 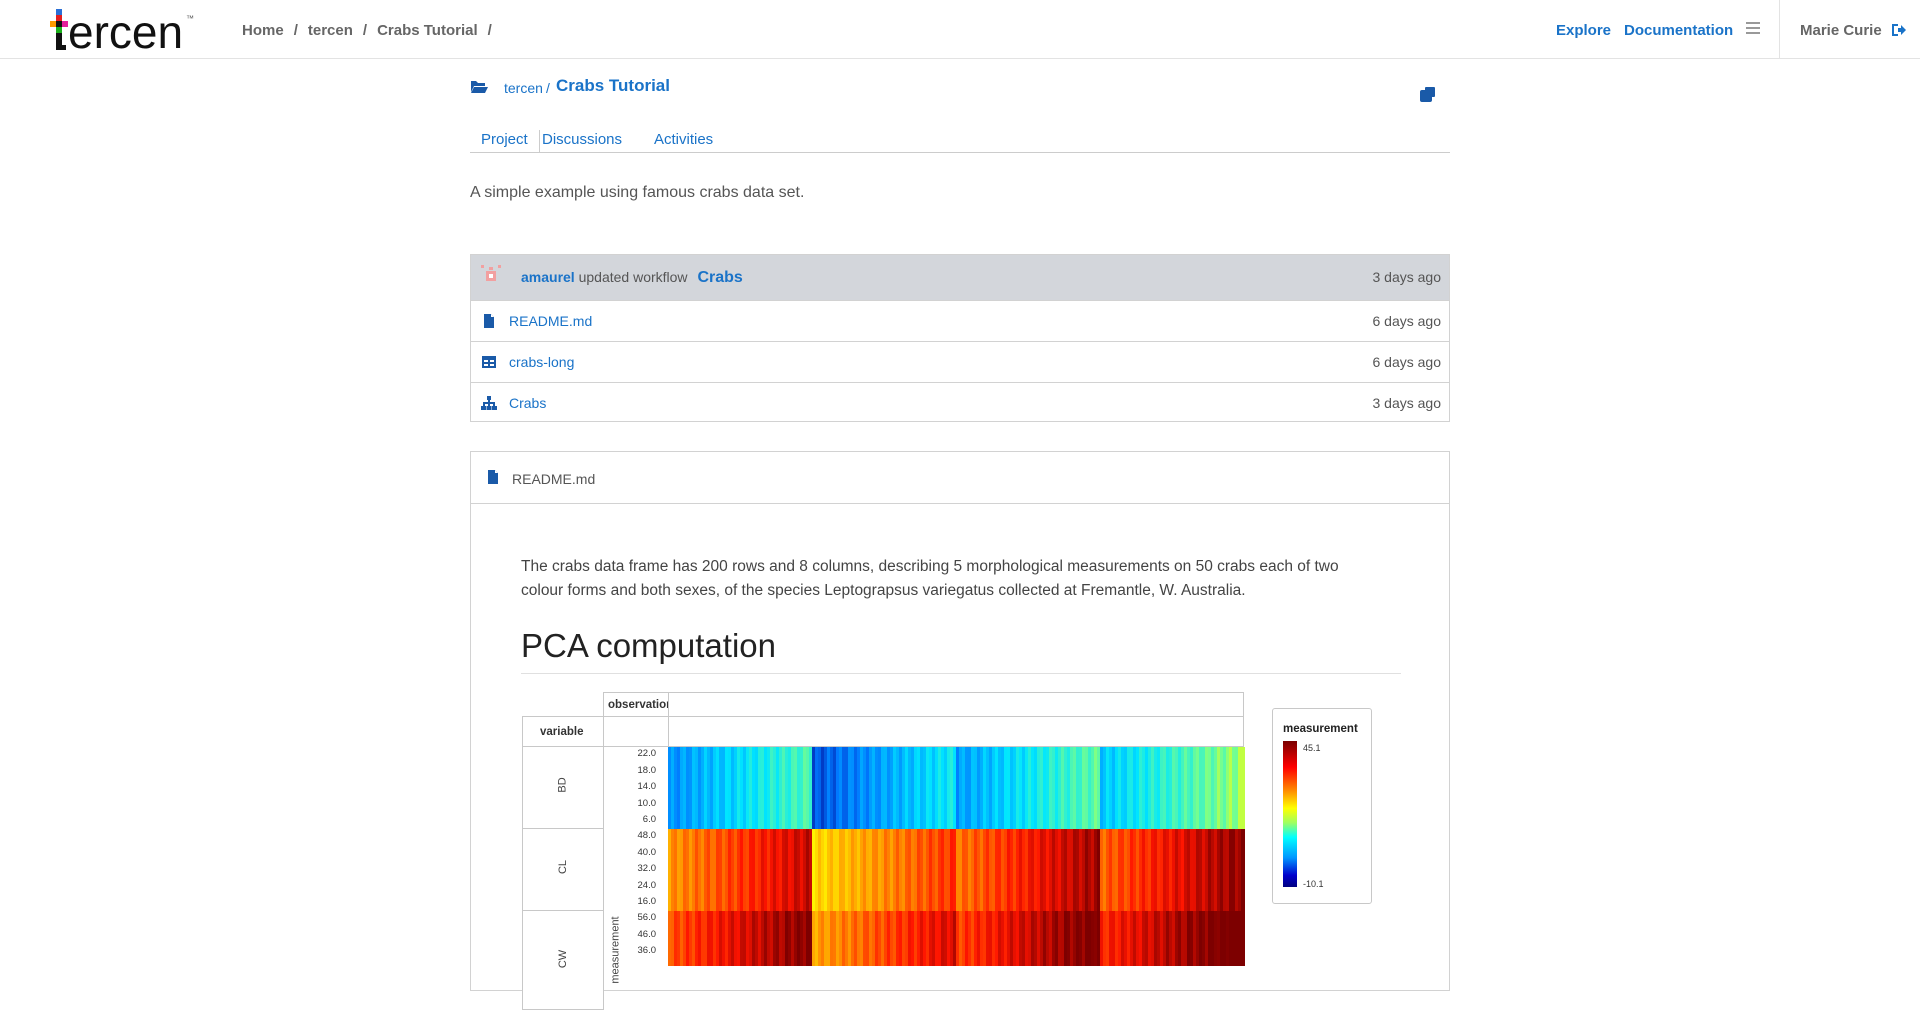 I want to click on y-tick-label: 10.0, so click(x=647, y=803).